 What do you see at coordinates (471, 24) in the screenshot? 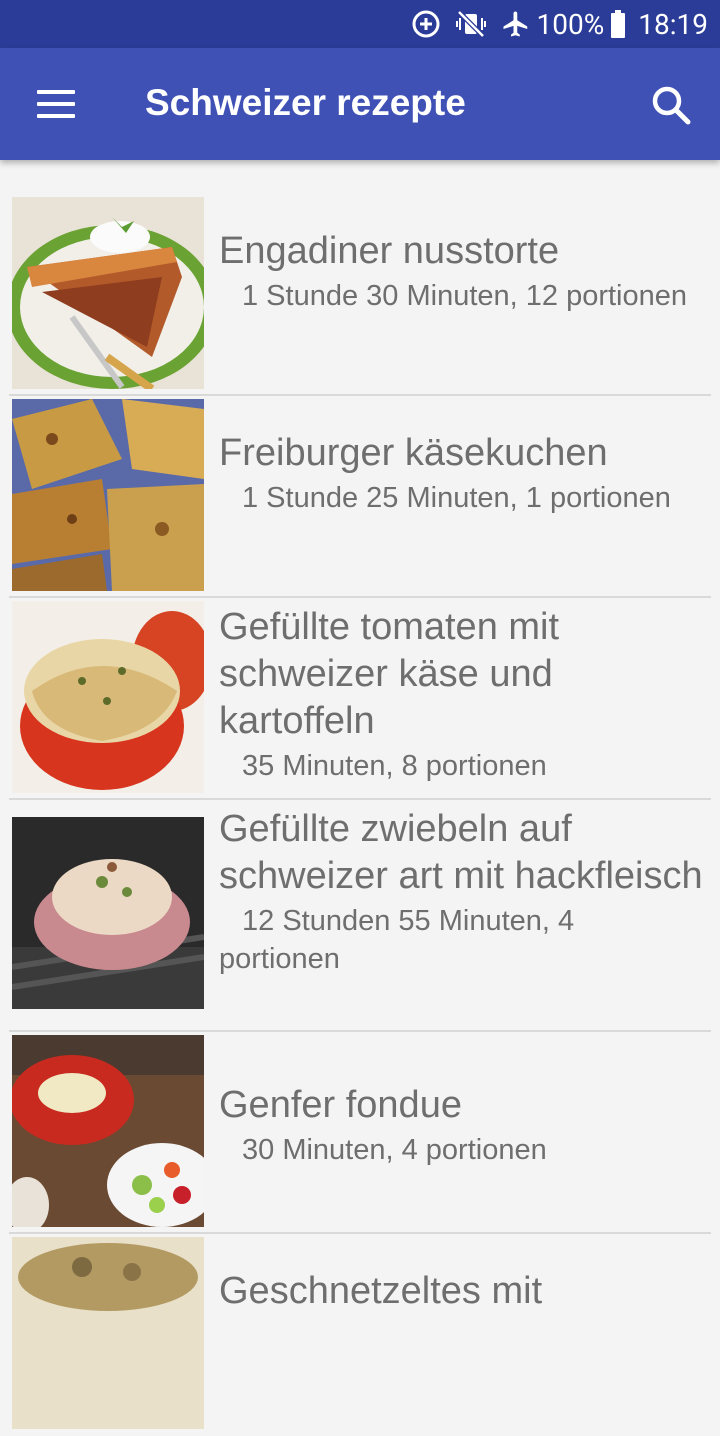
I see `vibrate-icon` at bounding box center [471, 24].